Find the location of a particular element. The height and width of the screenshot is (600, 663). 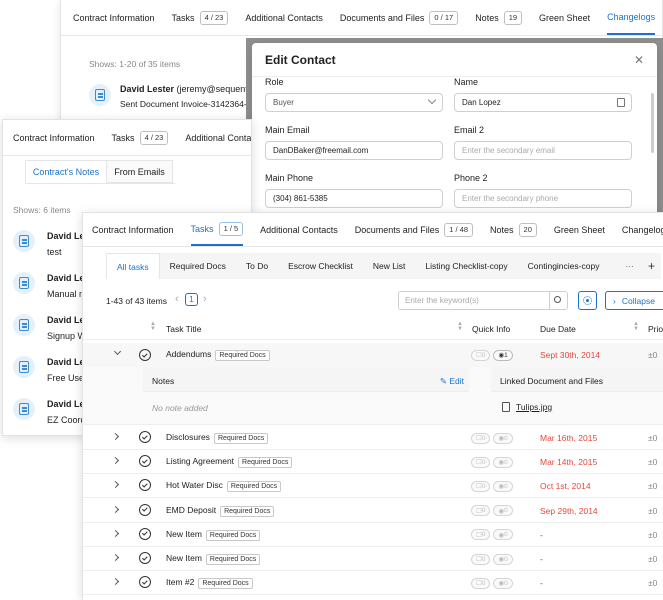

more-tabs-button: ··· is located at coordinates (629, 266).